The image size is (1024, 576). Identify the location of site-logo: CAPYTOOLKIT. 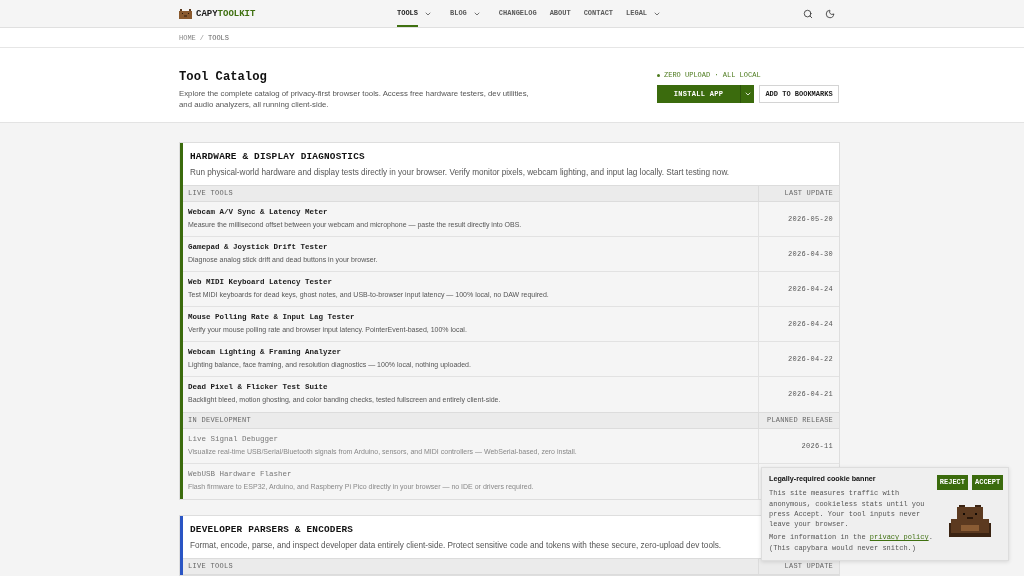
(217, 13).